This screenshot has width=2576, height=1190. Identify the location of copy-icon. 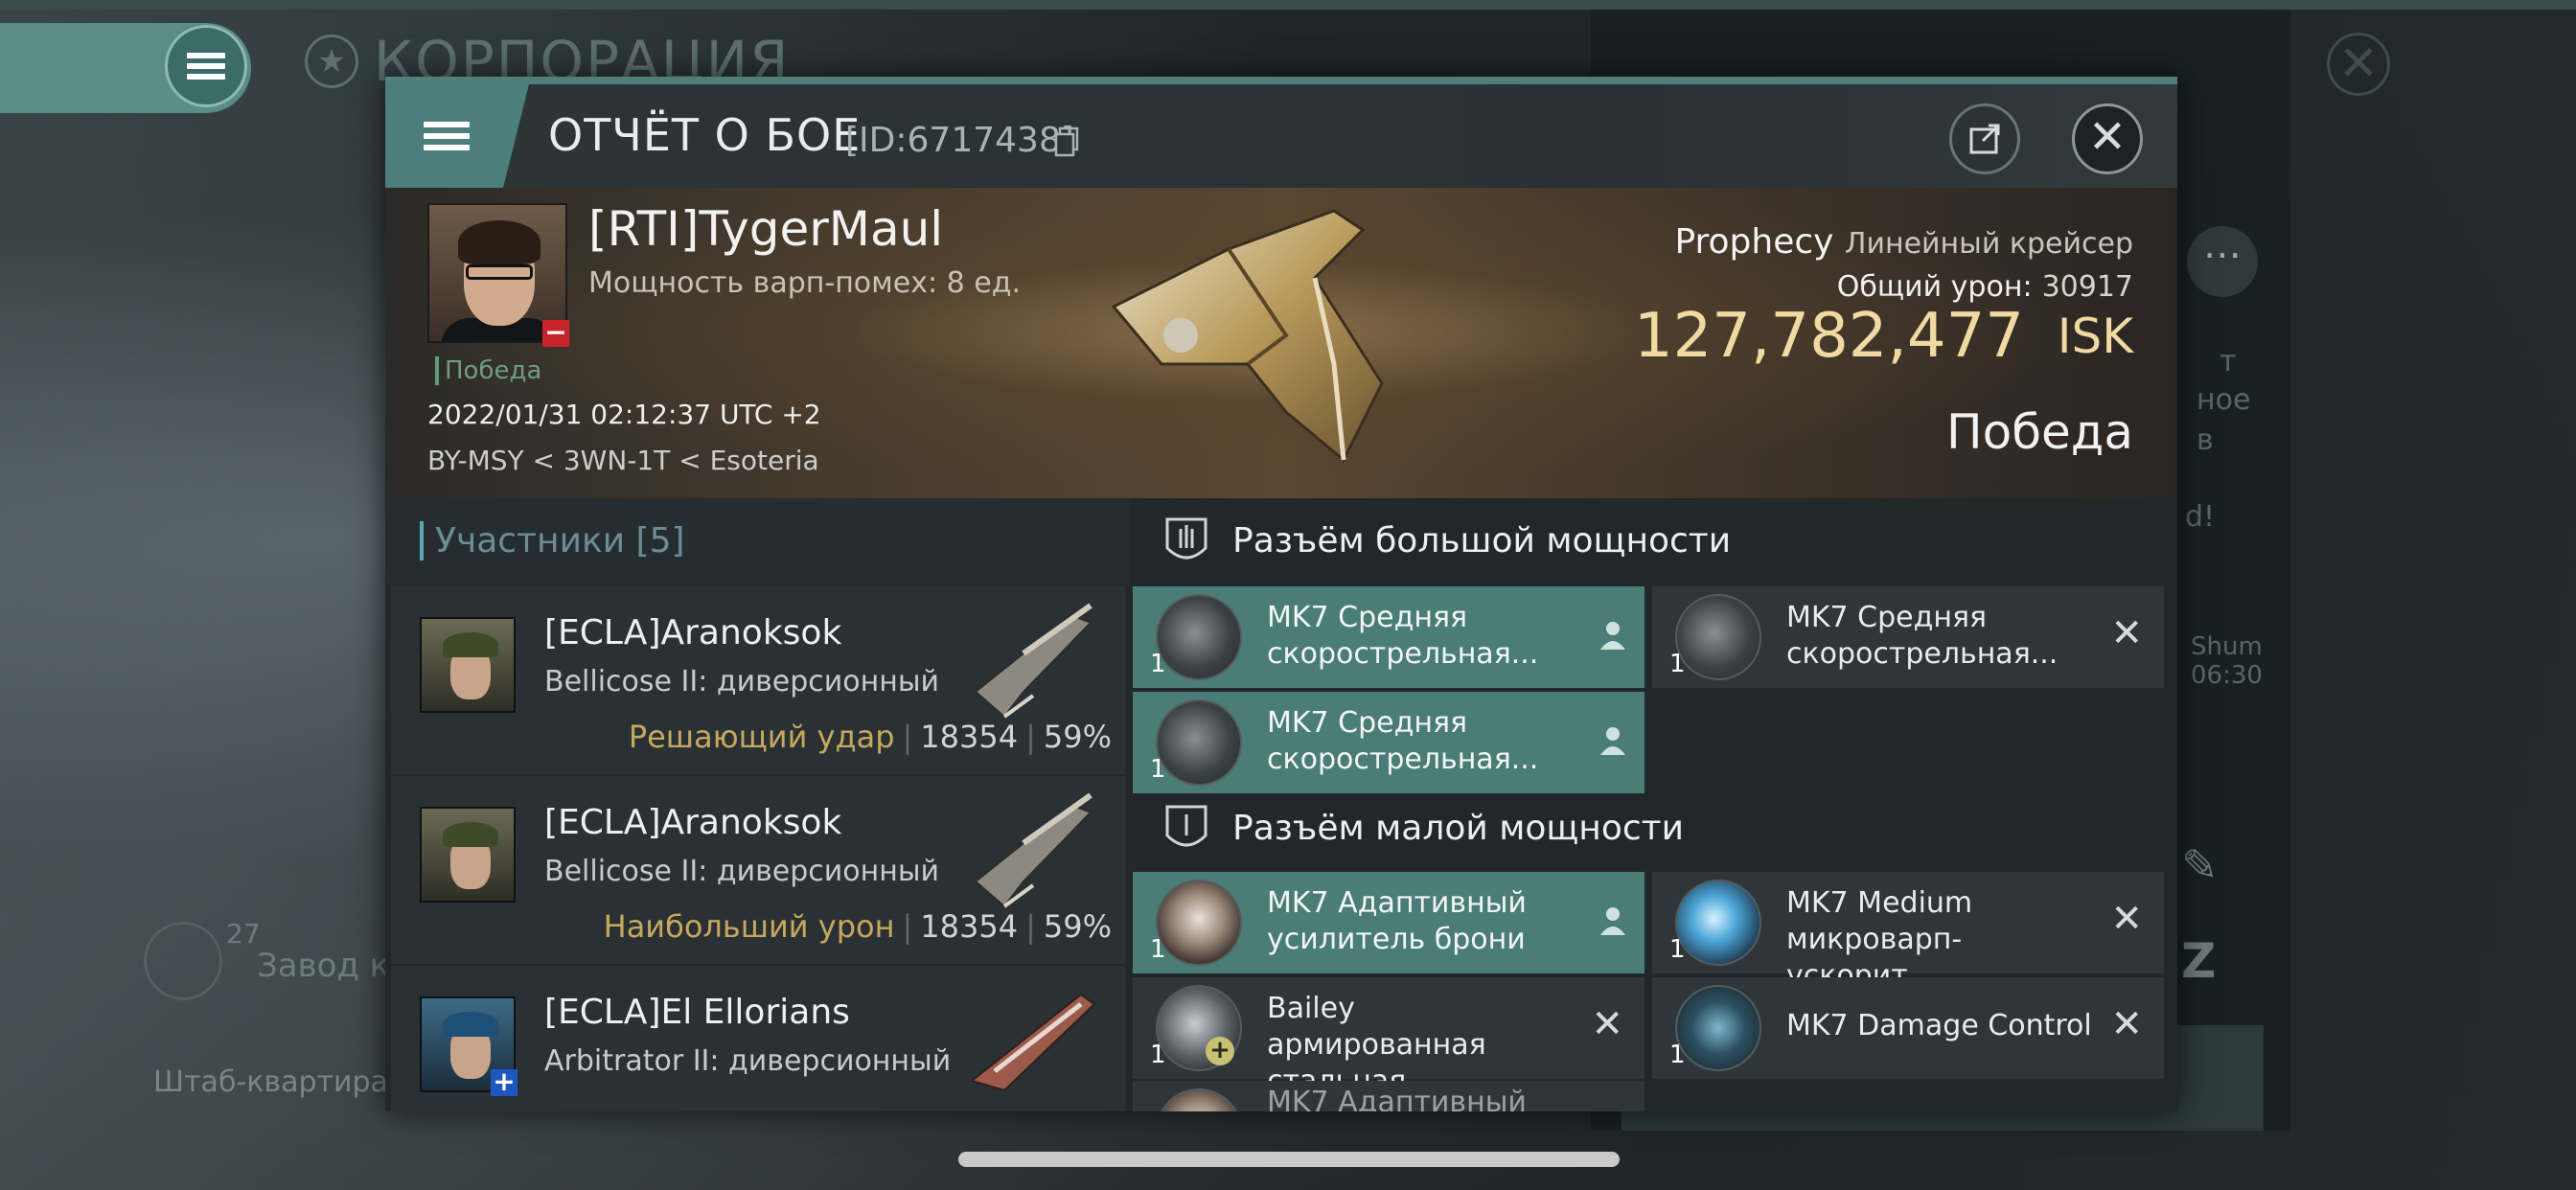
(1066, 141).